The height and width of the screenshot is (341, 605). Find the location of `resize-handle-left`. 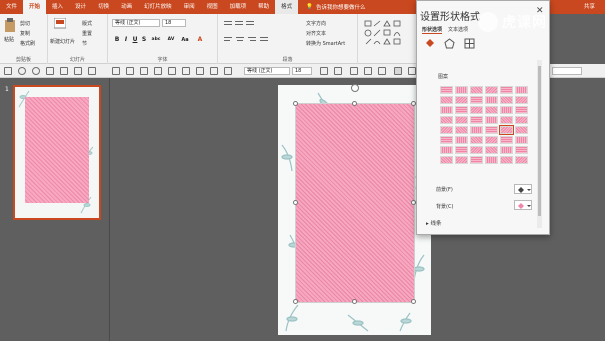

resize-handle-left is located at coordinates (295, 202).